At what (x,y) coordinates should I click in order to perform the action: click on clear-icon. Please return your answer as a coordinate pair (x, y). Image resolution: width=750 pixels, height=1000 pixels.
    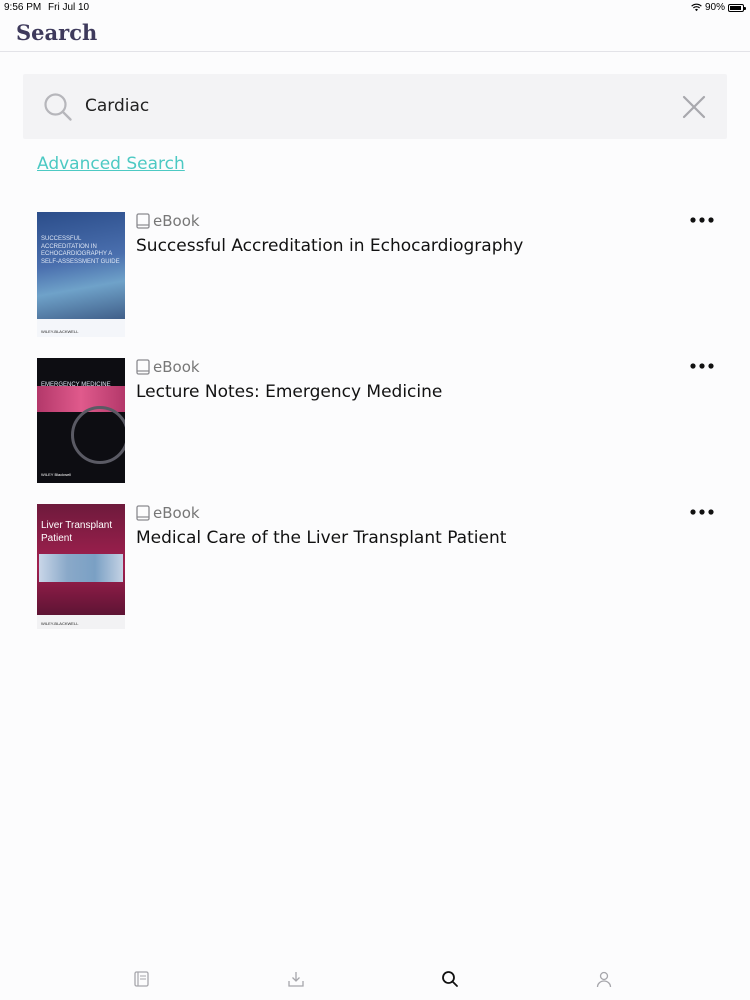
    Looking at the image, I should click on (694, 107).